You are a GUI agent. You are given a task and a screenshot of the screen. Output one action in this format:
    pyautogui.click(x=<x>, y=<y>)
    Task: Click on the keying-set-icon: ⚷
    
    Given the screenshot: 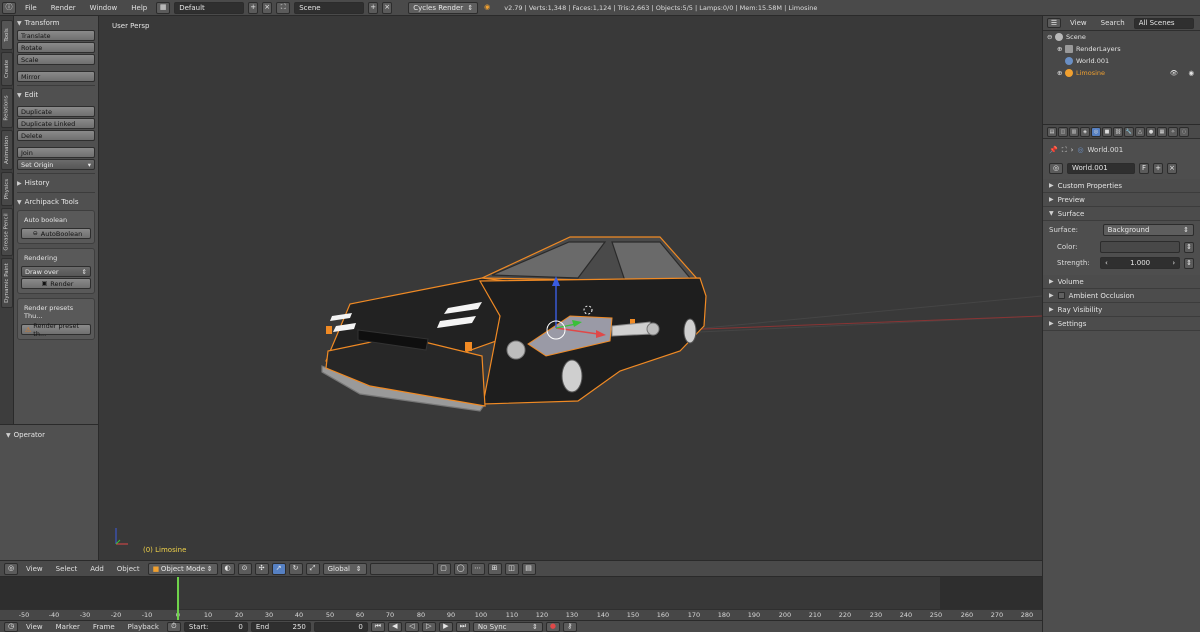 What is the action you would take?
    pyautogui.click(x=569, y=626)
    